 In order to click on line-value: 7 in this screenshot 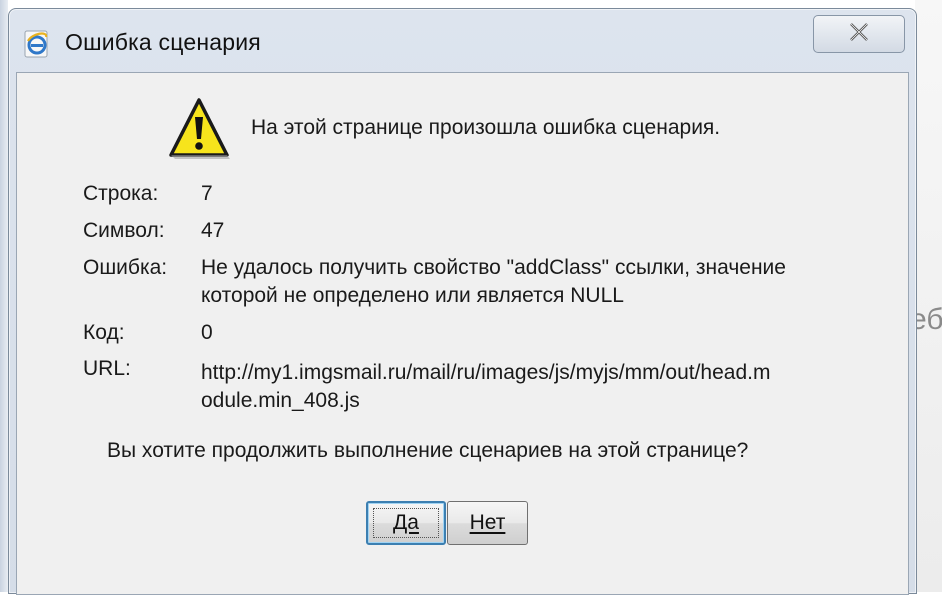, I will do `click(207, 193)`.